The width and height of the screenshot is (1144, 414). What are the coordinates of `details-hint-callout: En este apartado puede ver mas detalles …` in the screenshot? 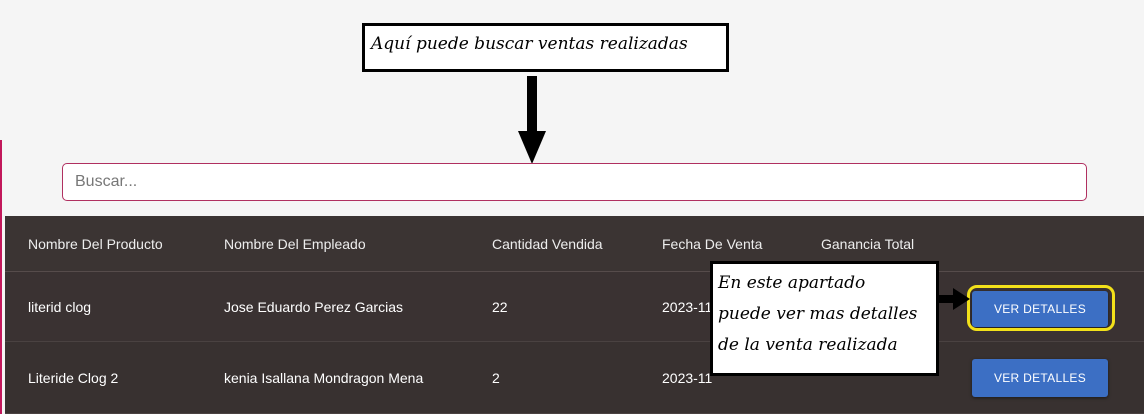 It's located at (824, 318).